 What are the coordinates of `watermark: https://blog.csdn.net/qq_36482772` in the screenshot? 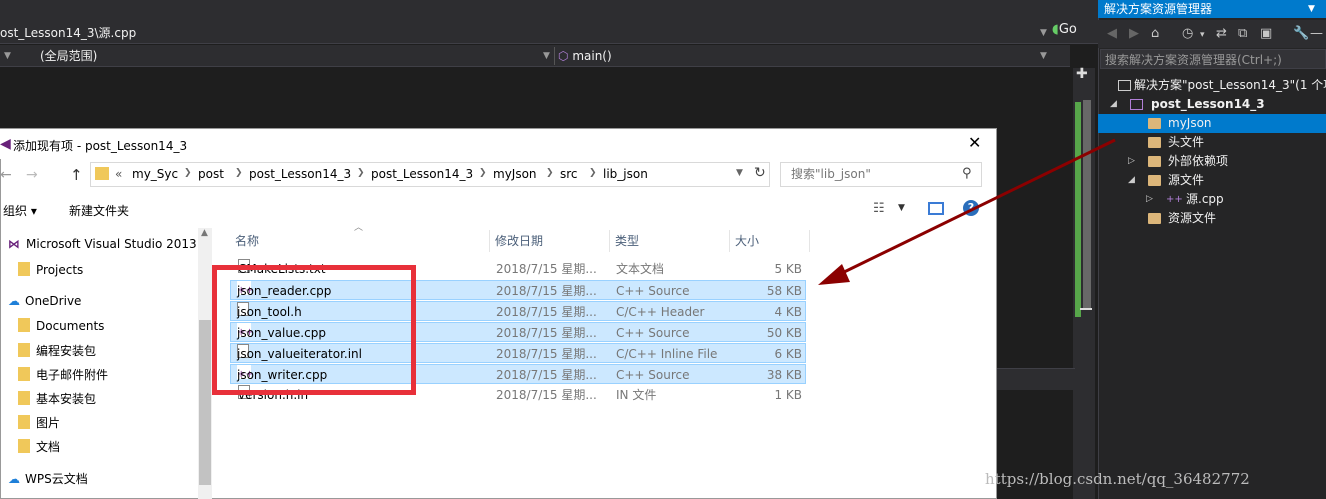 It's located at (1117, 479).